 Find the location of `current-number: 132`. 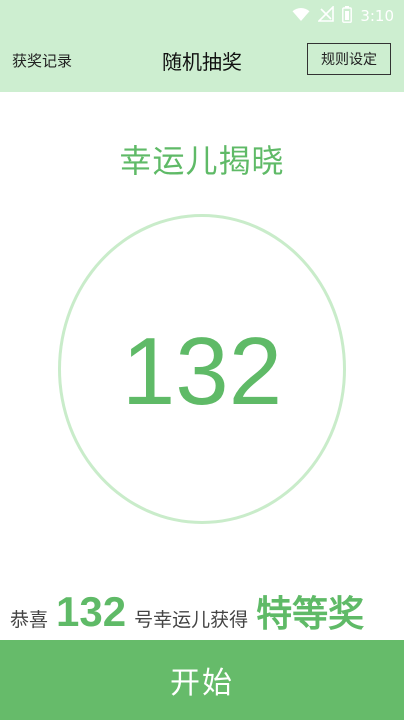

current-number: 132 is located at coordinates (202, 371).